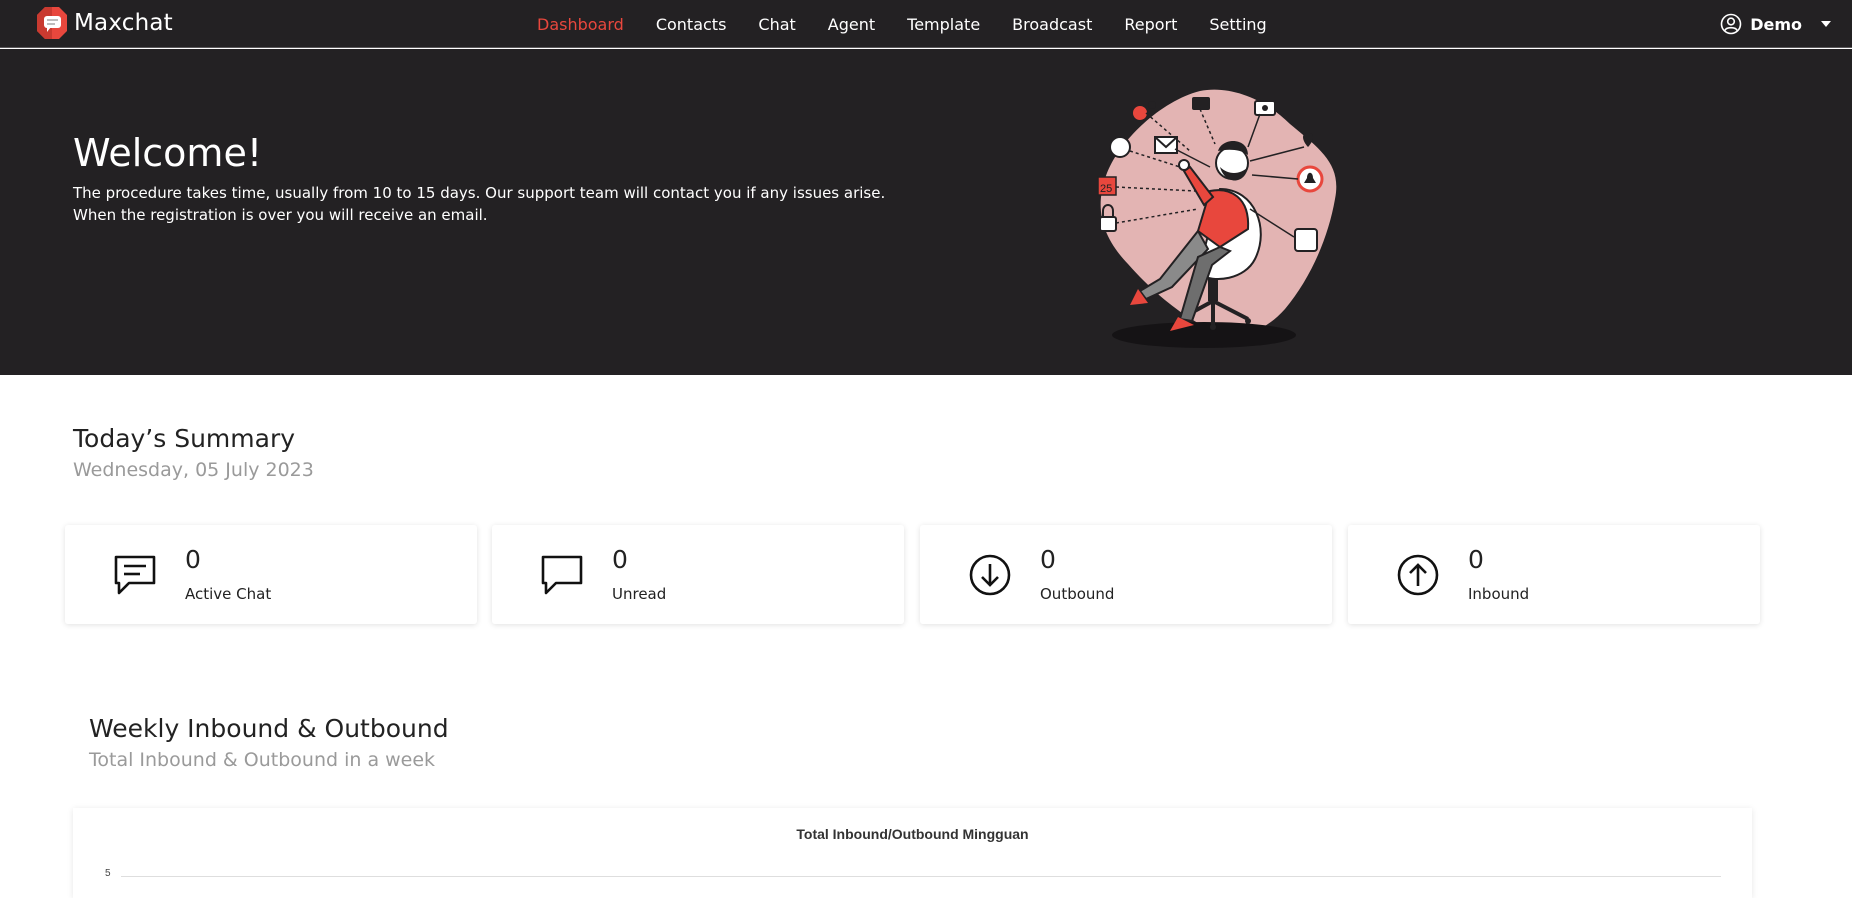 This screenshot has width=1852, height=898. Describe the element at coordinates (1554, 574) in the screenshot. I see `card-inbound: 0 Inbound` at that location.